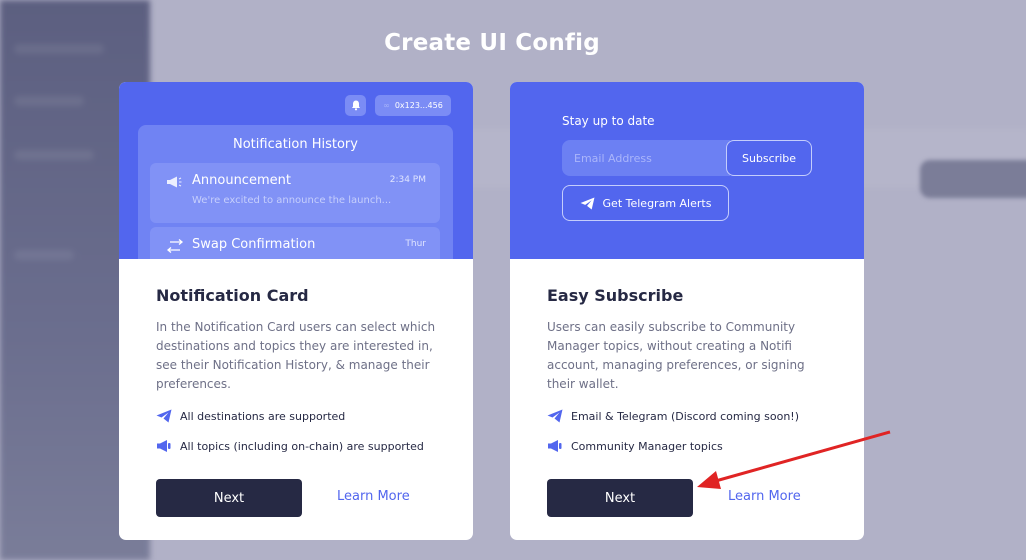 Image resolution: width=1026 pixels, height=560 pixels. I want to click on feature-text: Community Manager topics, so click(647, 446).